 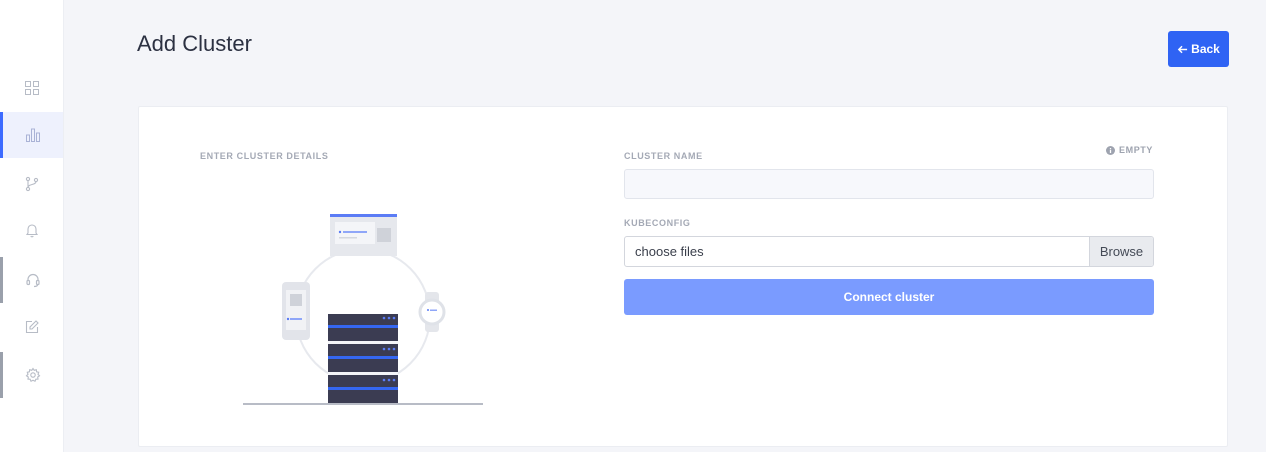 I want to click on headset-icon, so click(x=33, y=280).